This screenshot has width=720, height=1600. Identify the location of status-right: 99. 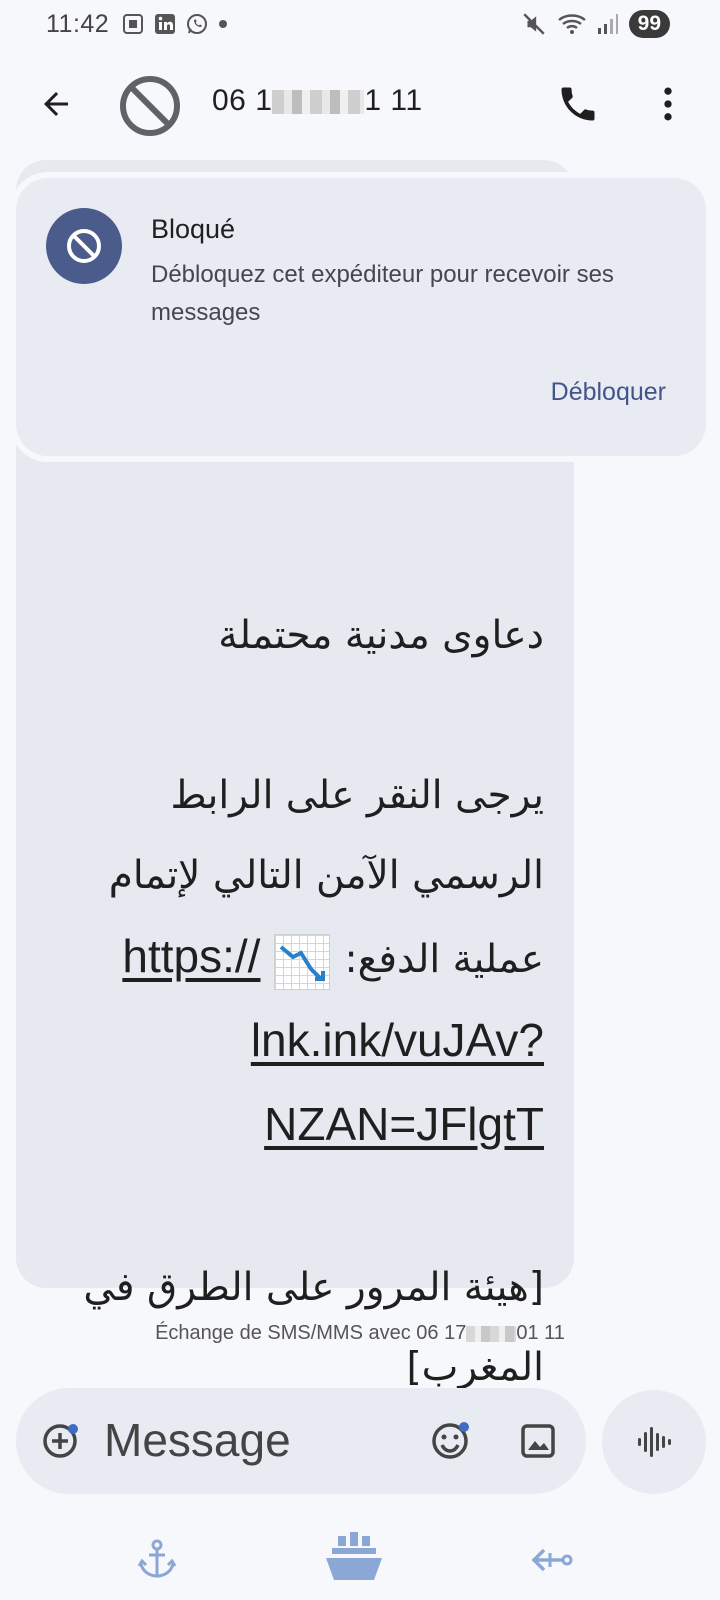
(595, 24).